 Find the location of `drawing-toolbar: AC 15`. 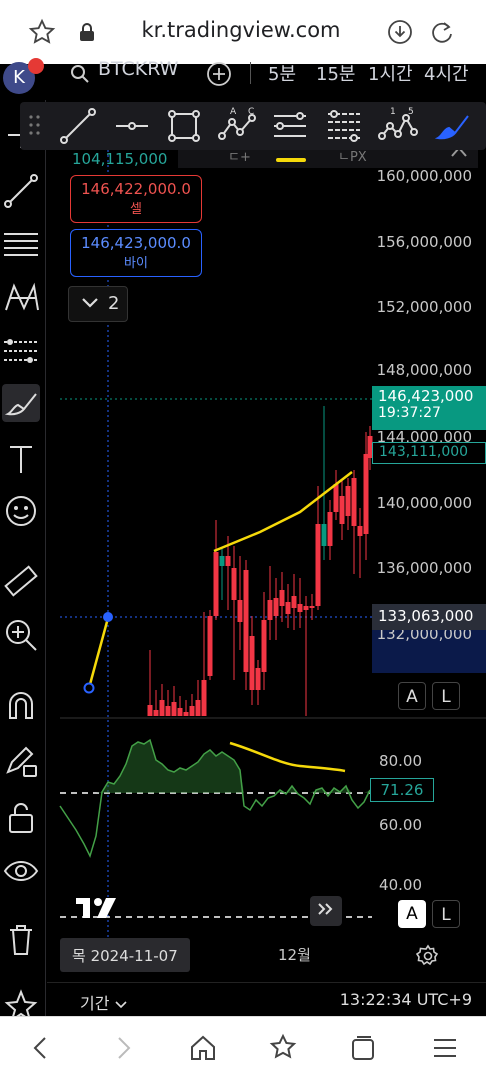

drawing-toolbar: AC 15 is located at coordinates (253, 126).